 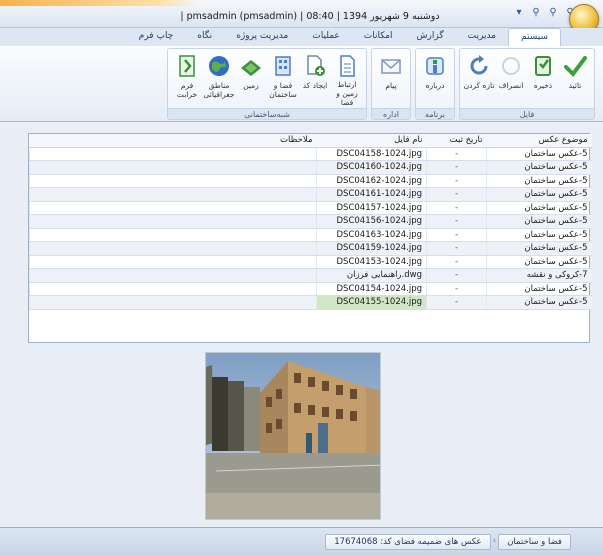 What do you see at coordinates (267, 113) in the screenshot?
I see `ribbon-group-label: شبه‌ساختمانی` at bounding box center [267, 113].